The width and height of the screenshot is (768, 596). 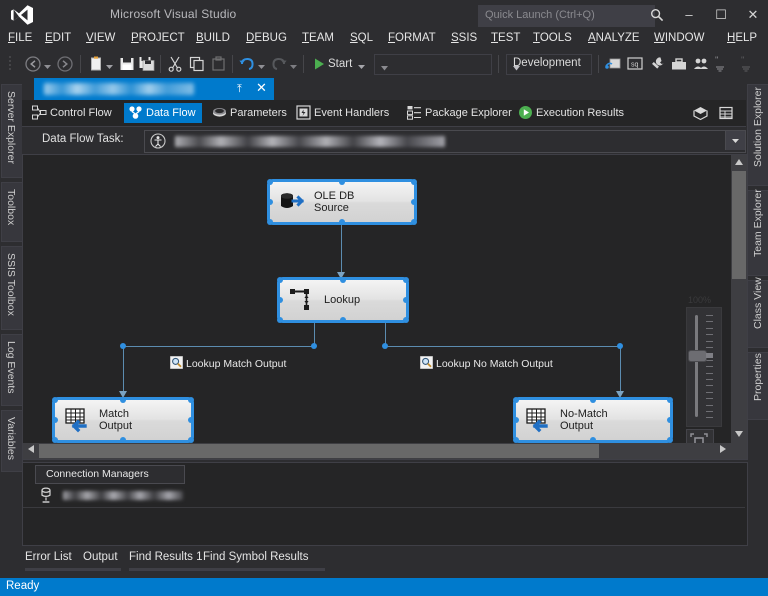 What do you see at coordinates (100, 557) in the screenshot?
I see `bottom-tab-output: Output` at bounding box center [100, 557].